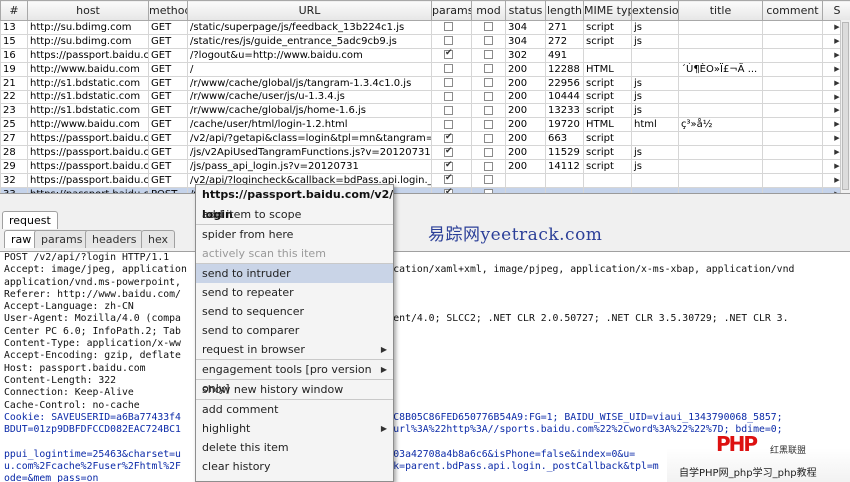  I want to click on menu-item-engagement-tools-pro-version-only: engagement tools [pro version only] ▶, so click(294, 377).